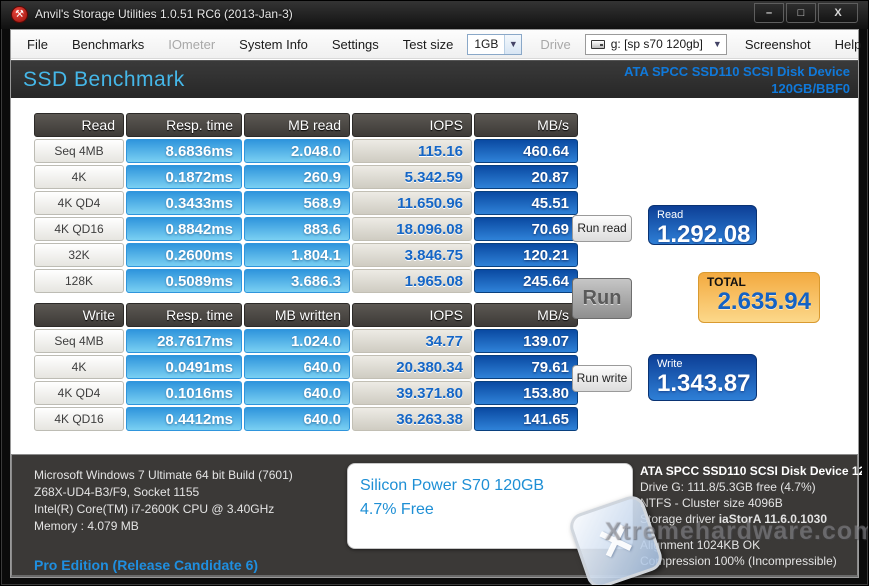 Image resolution: width=869 pixels, height=586 pixels. Describe the element at coordinates (19, 14) in the screenshot. I see `app-icon: ⚒` at that location.